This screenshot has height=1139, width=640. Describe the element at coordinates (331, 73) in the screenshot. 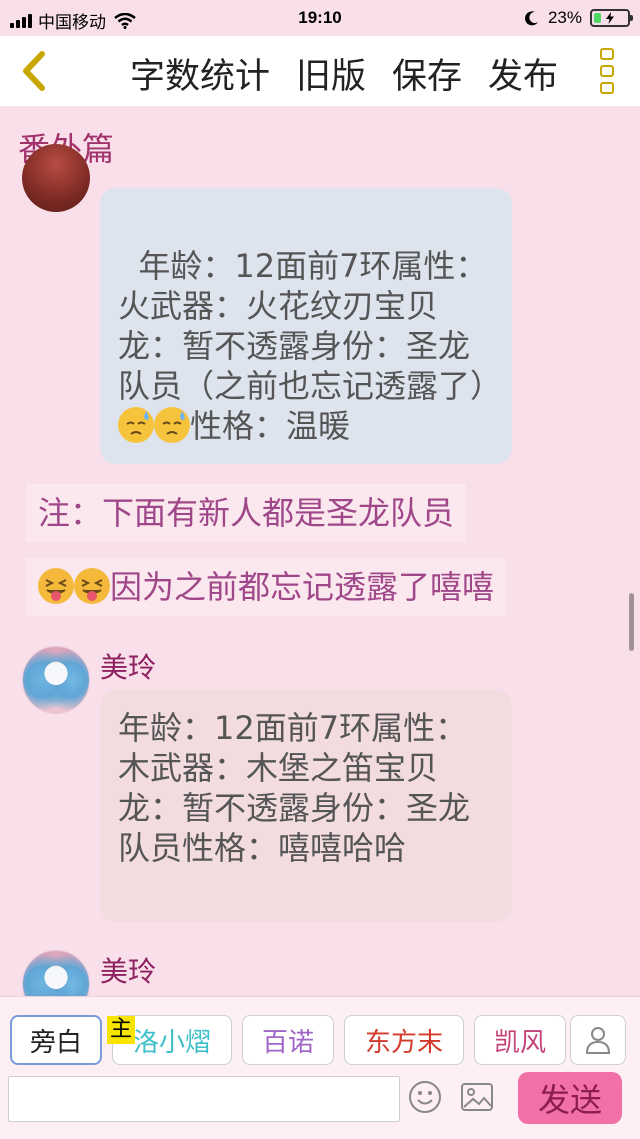

I see `old-version-button: 旧版` at that location.